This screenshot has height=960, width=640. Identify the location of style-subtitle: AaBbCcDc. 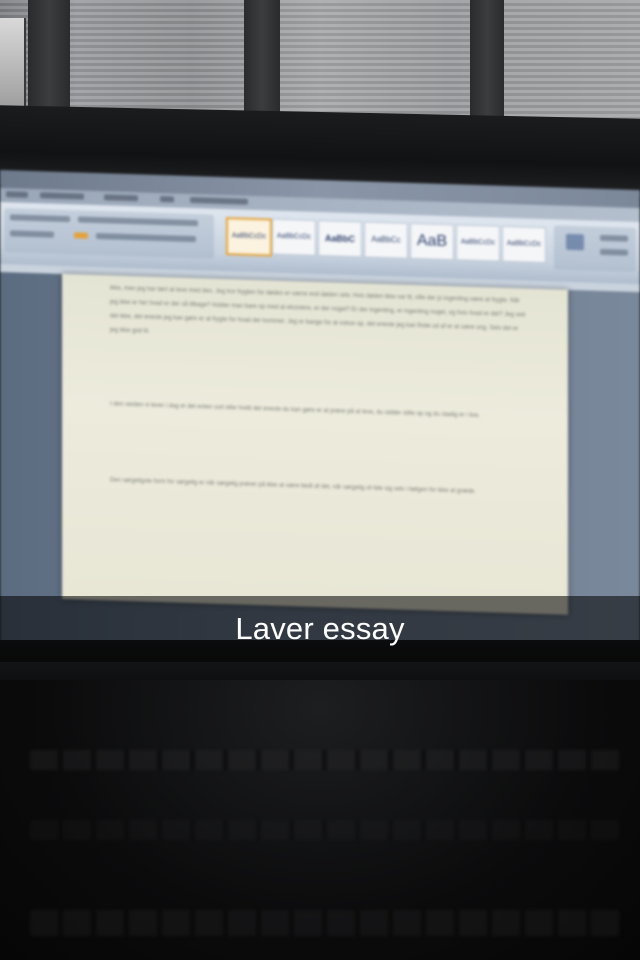
(478, 243).